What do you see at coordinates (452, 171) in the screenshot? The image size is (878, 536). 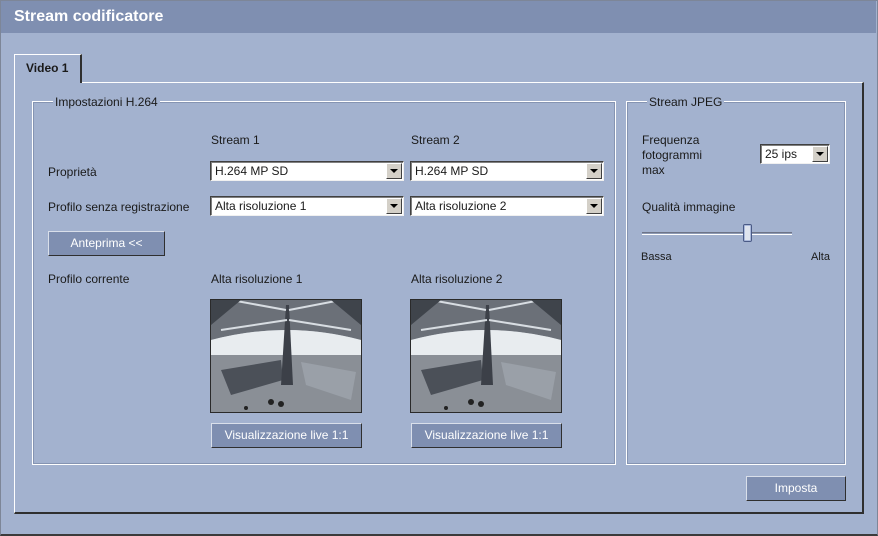 I see `stream-2-property-value: H.264 MP SD` at bounding box center [452, 171].